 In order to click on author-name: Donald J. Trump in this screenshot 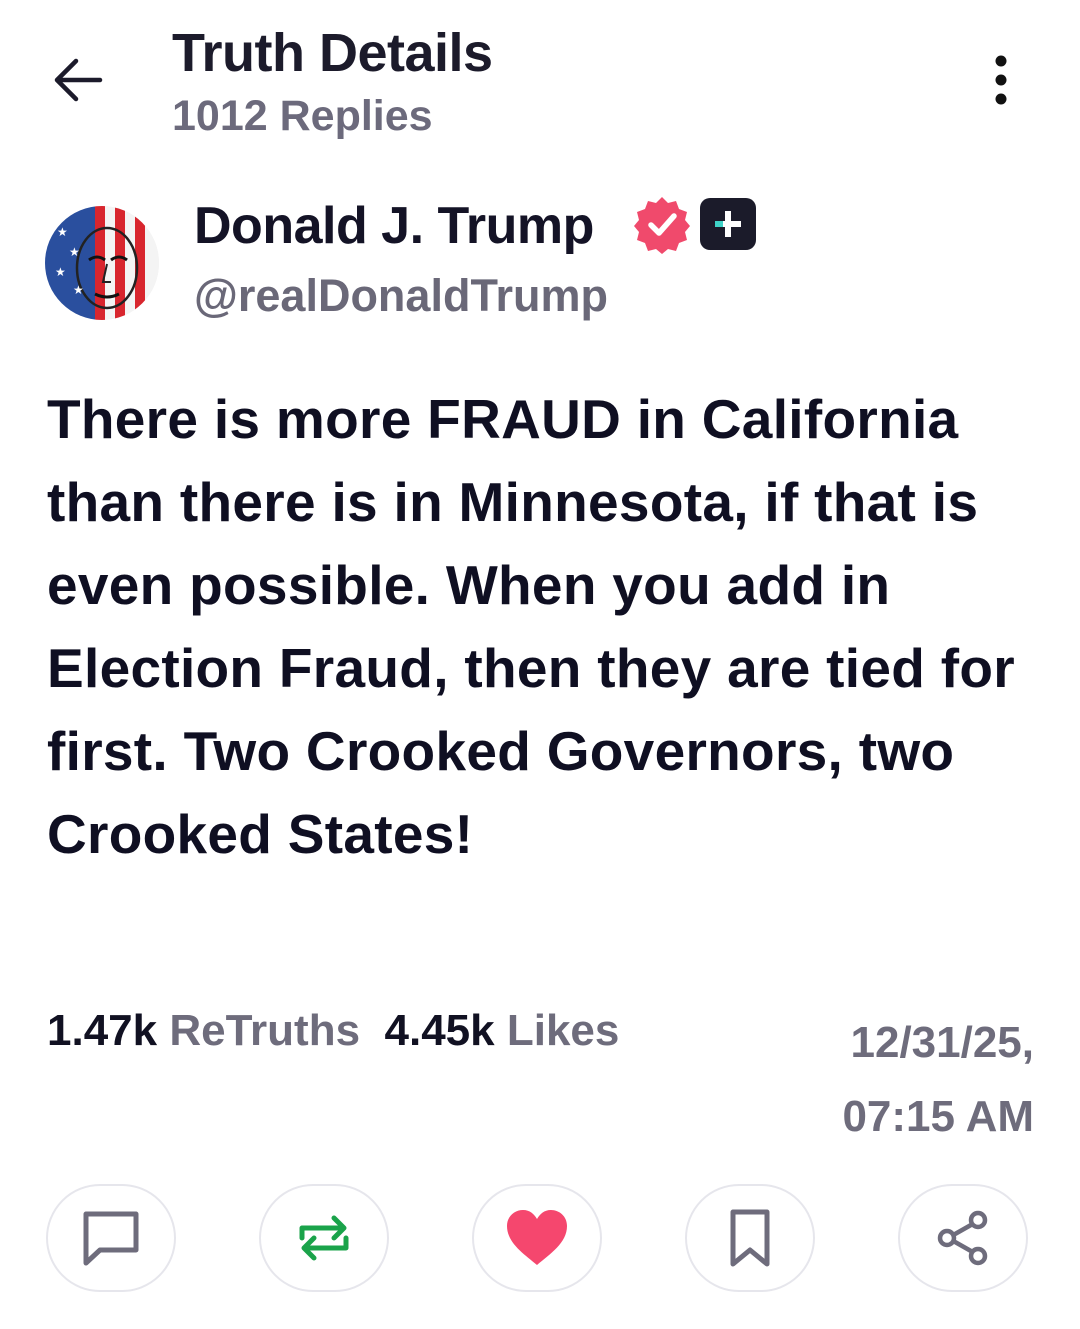, I will do `click(394, 226)`.